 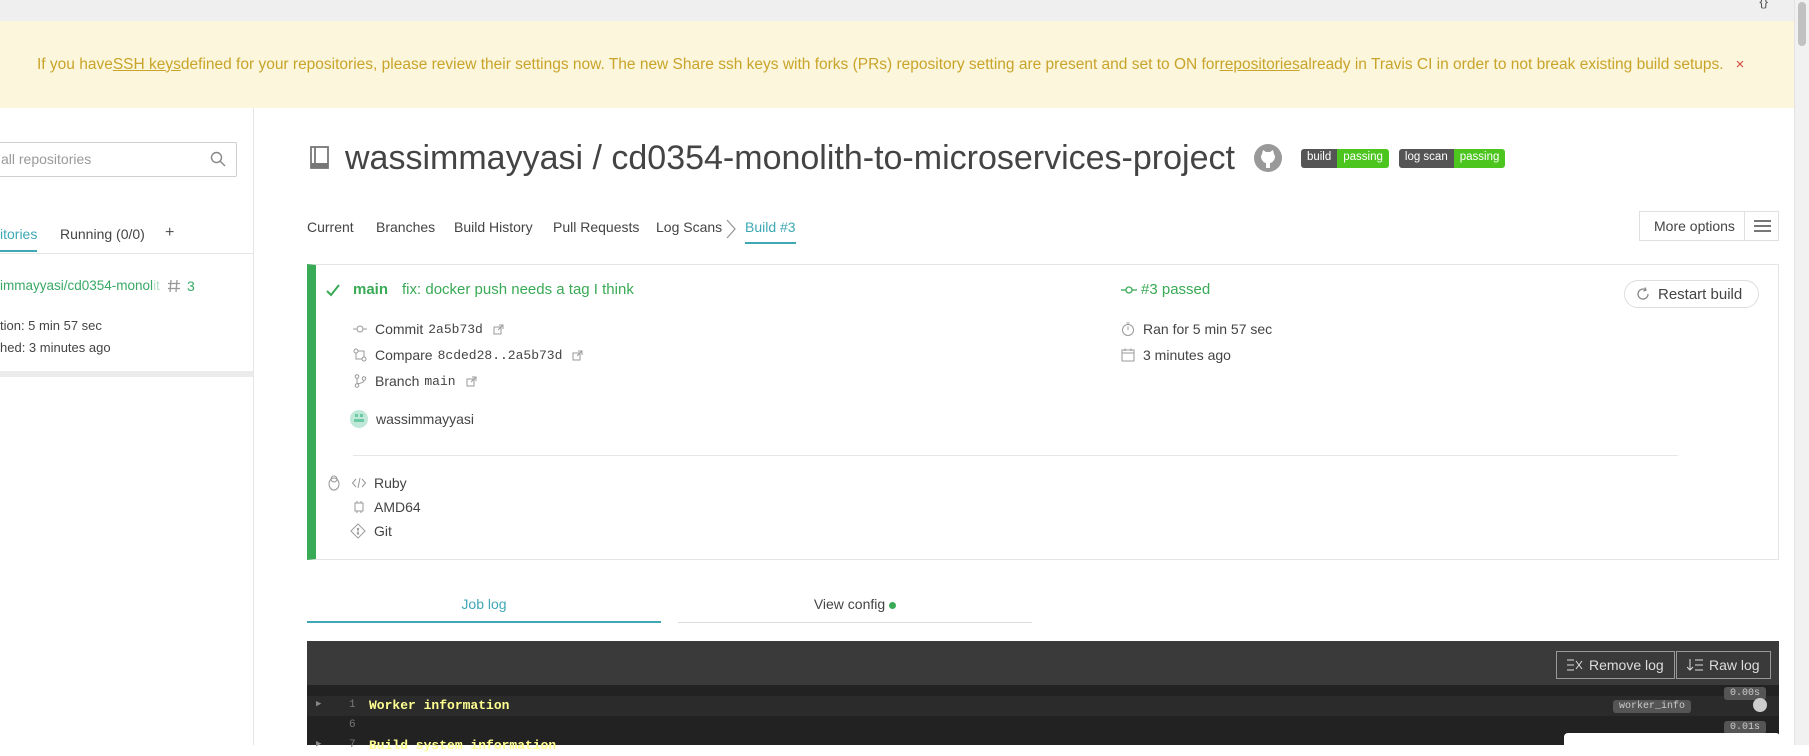 I want to click on sidebar-duration: tion: 5 min 57 sec, so click(x=51, y=325).